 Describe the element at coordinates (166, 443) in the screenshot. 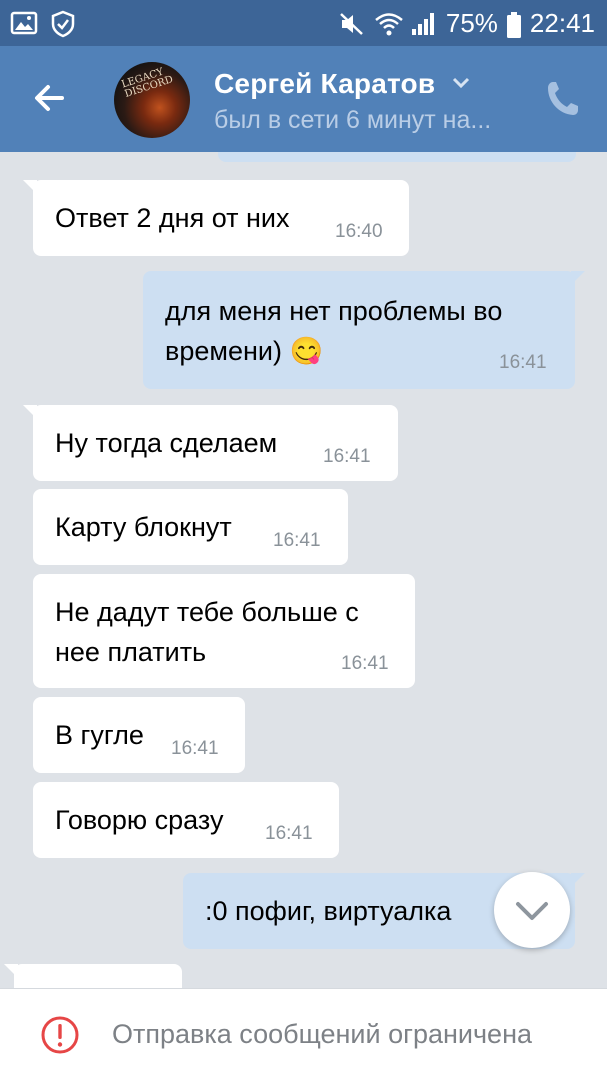

I see `message-text: Ну тогда сделаем` at that location.